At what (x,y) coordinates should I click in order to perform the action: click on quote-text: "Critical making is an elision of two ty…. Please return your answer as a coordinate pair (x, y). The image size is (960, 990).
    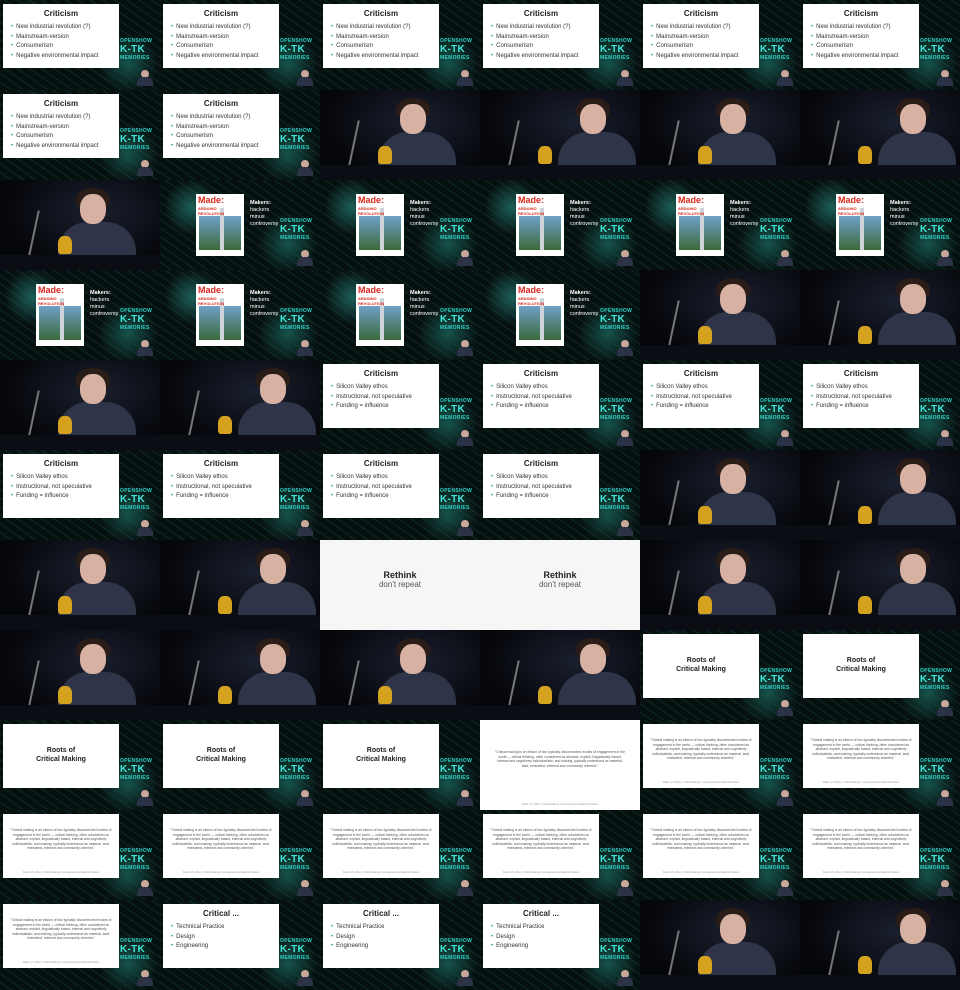
    Looking at the image, I should click on (221, 839).